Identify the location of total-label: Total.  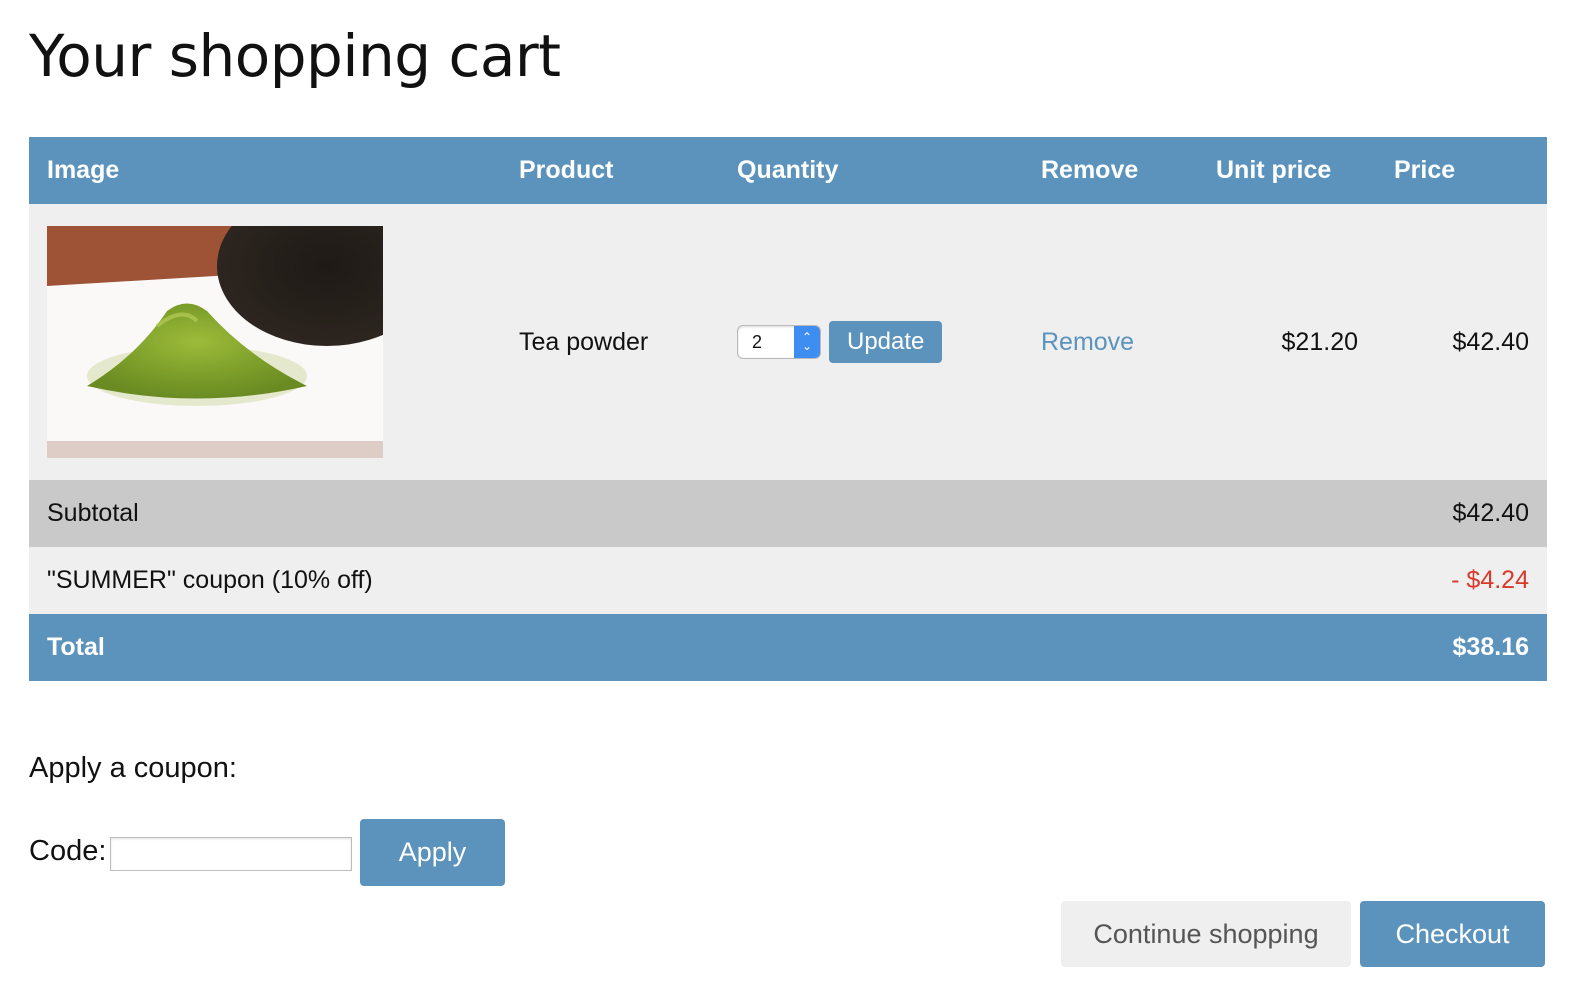
(76, 647).